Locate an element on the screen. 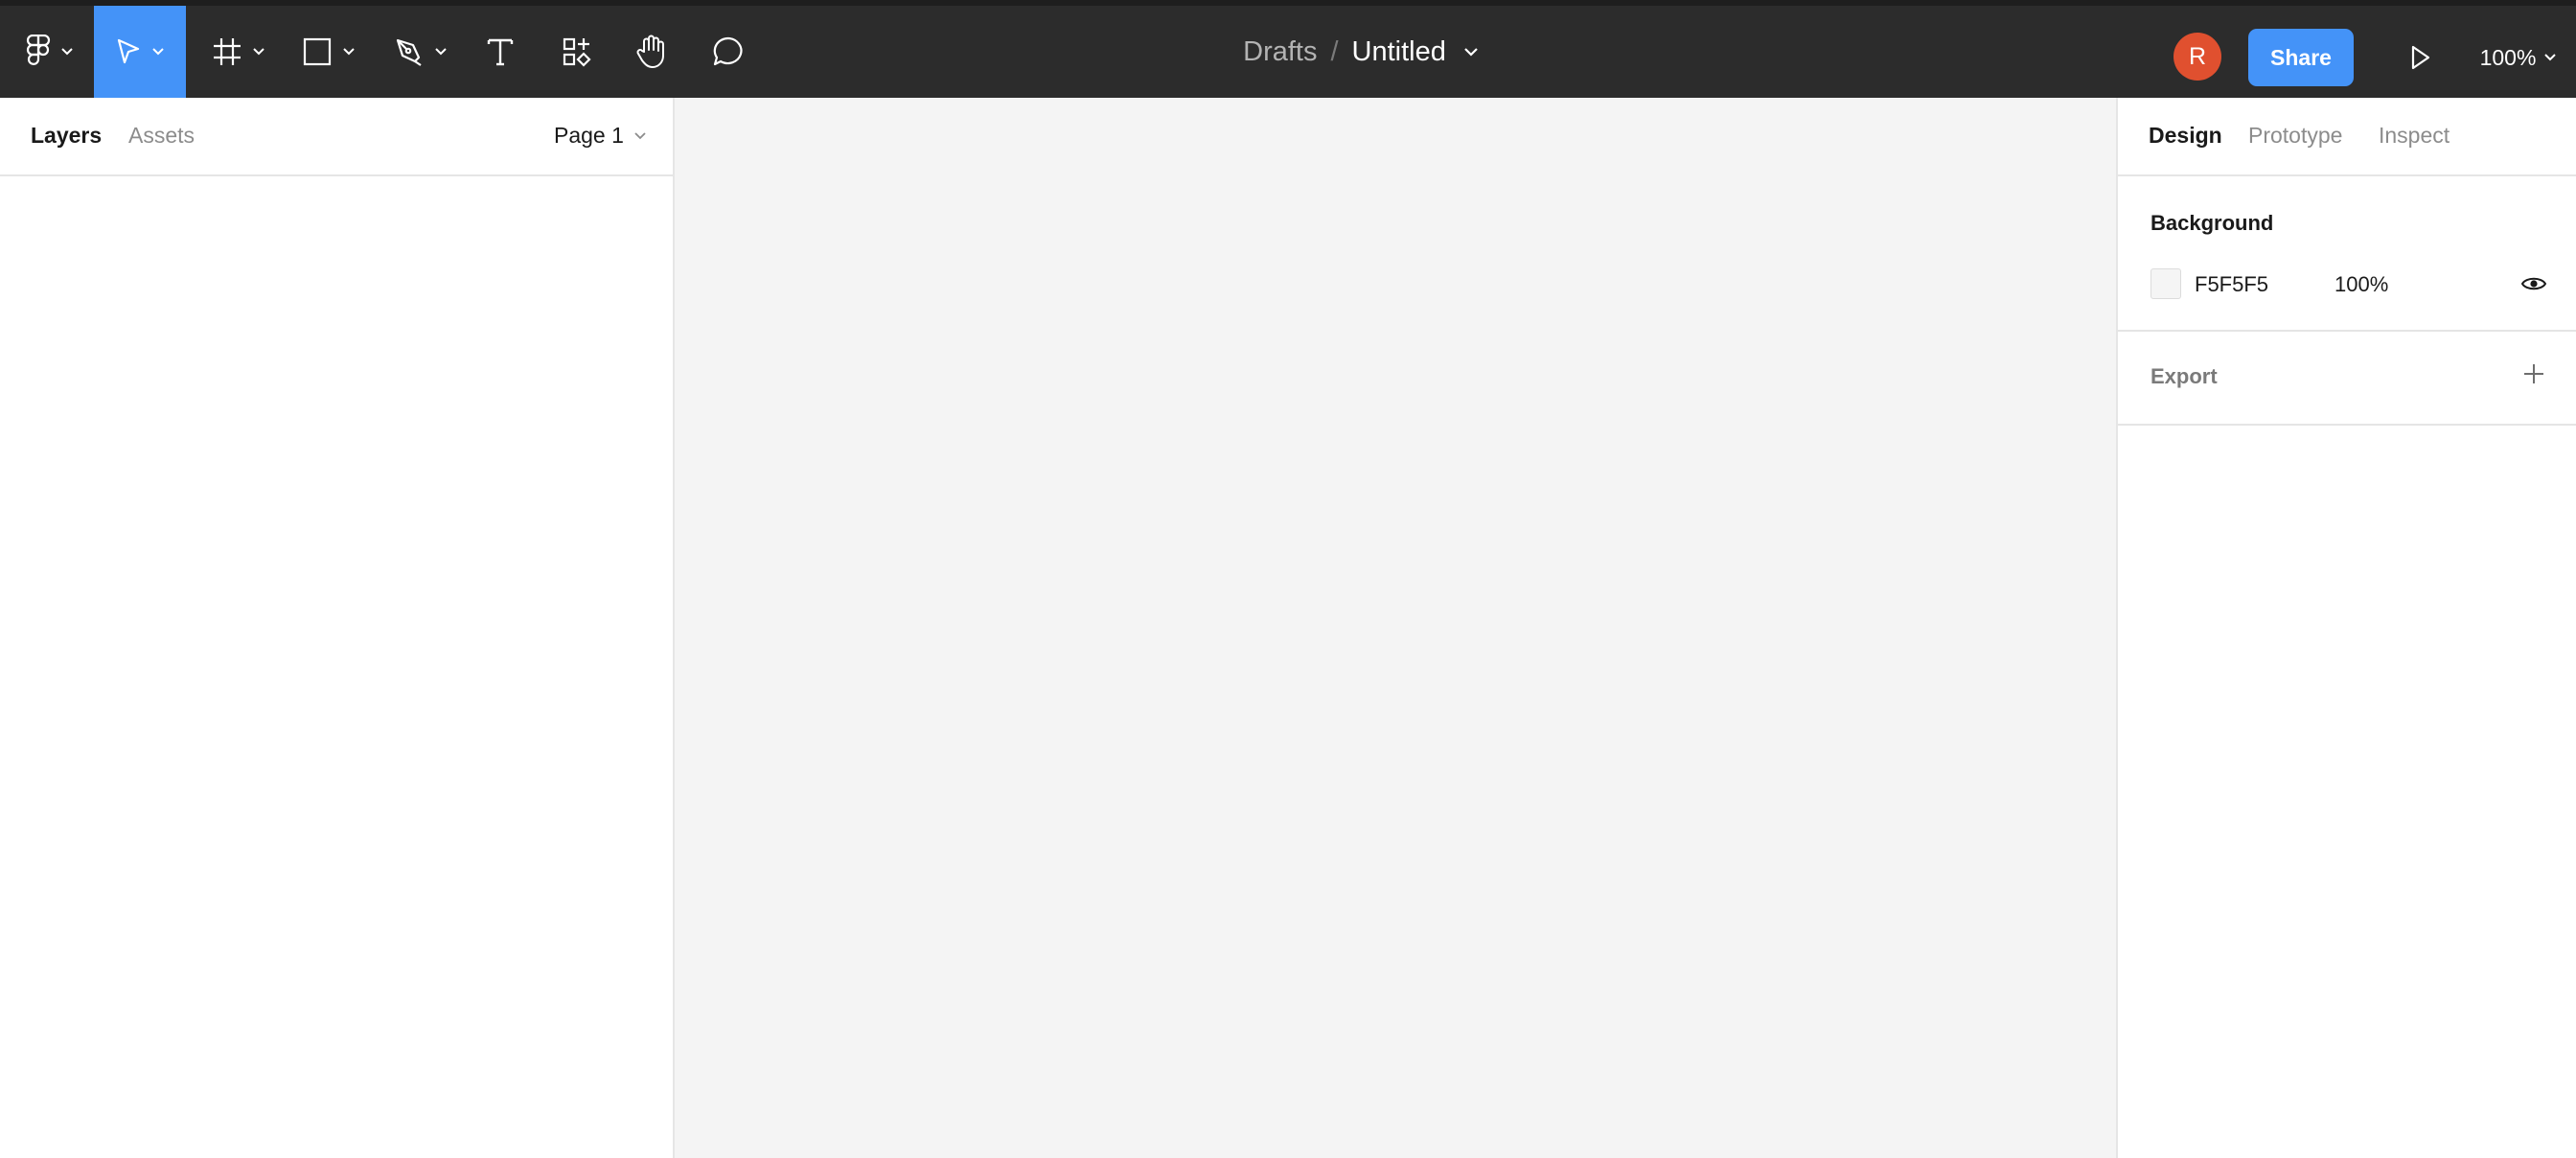  pen-icon is located at coordinates (409, 52).